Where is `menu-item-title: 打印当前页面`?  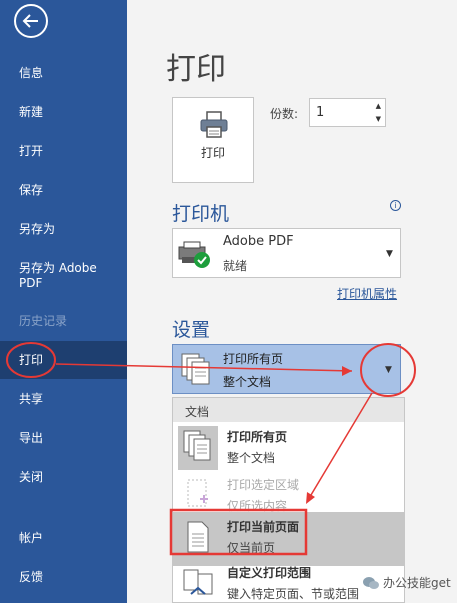 menu-item-title: 打印当前页面 is located at coordinates (263, 527).